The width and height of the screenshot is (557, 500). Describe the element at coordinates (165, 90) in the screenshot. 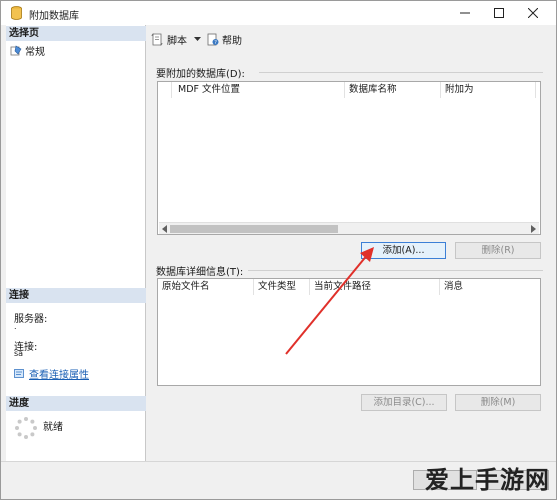

I see `row-selector-header` at that location.